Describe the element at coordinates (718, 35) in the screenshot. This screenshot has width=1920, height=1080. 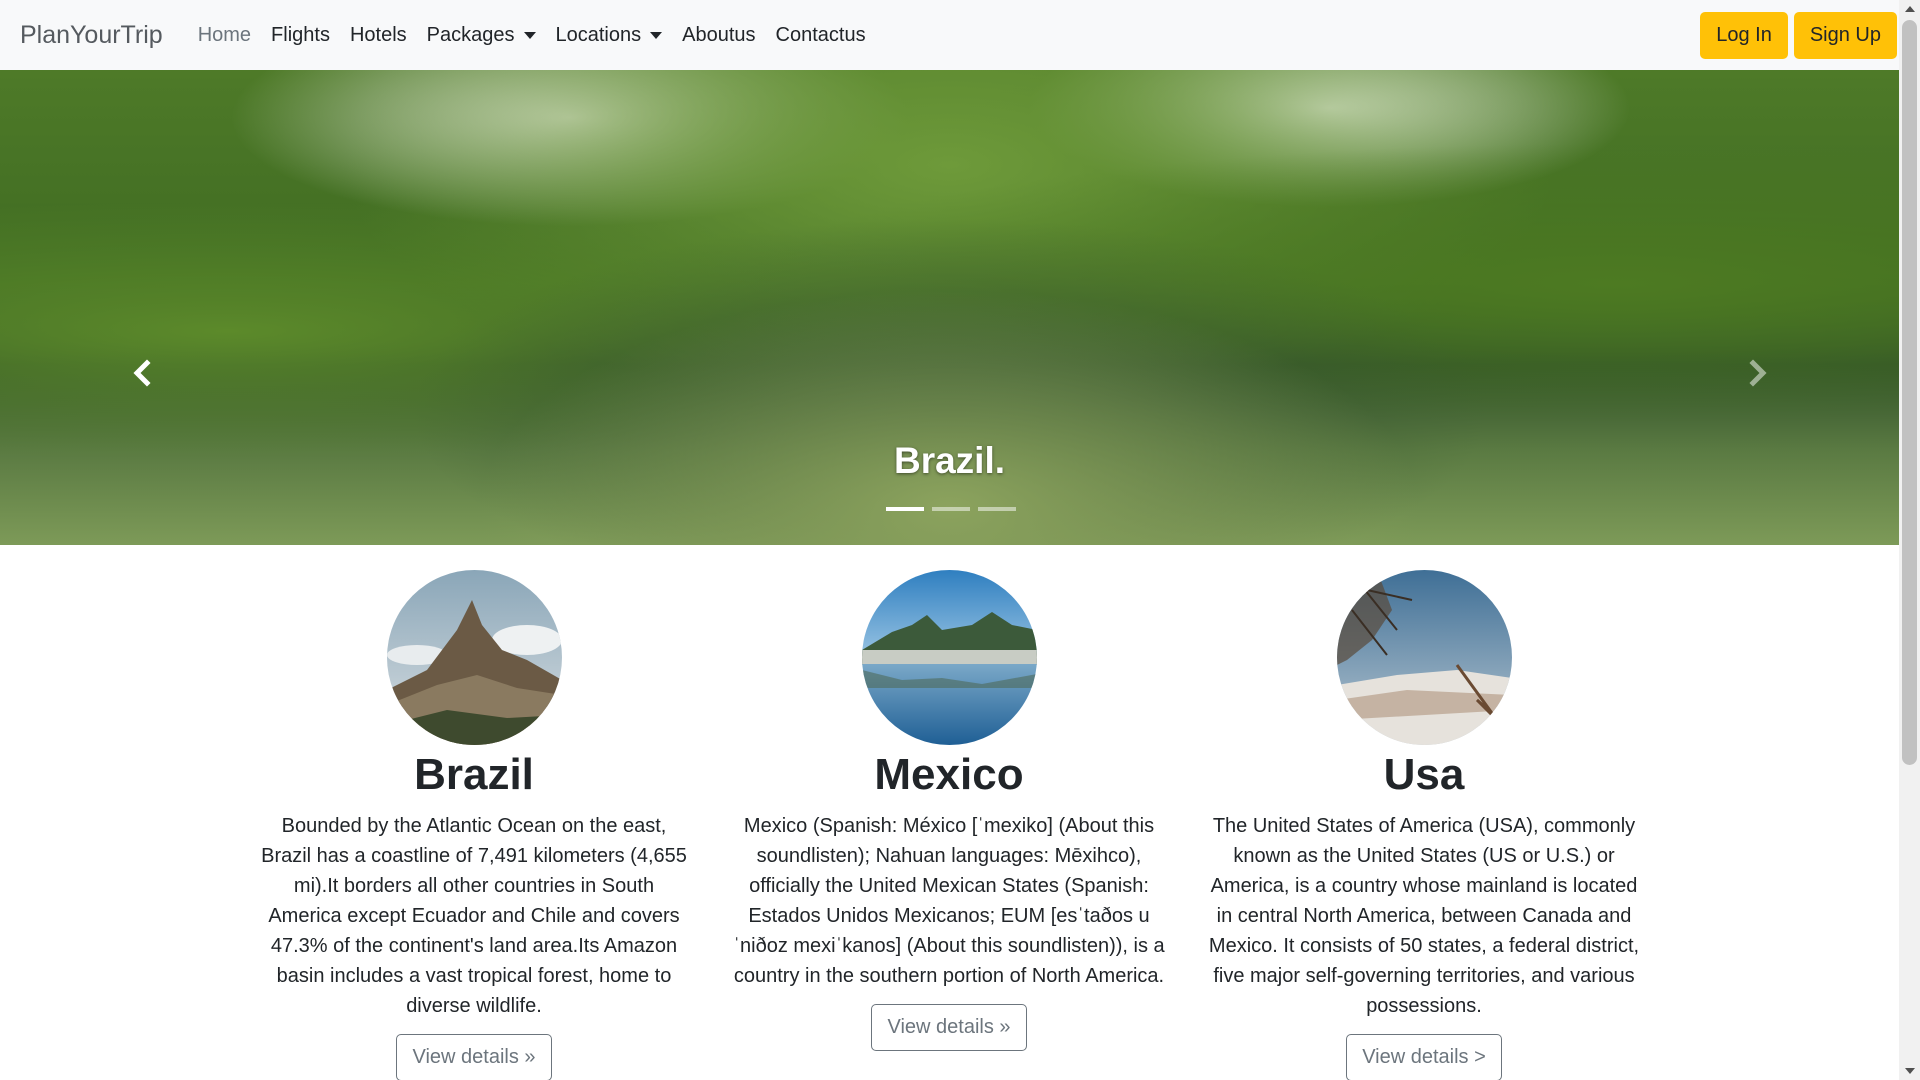
I see `nav-aboutus: Aboutus` at that location.